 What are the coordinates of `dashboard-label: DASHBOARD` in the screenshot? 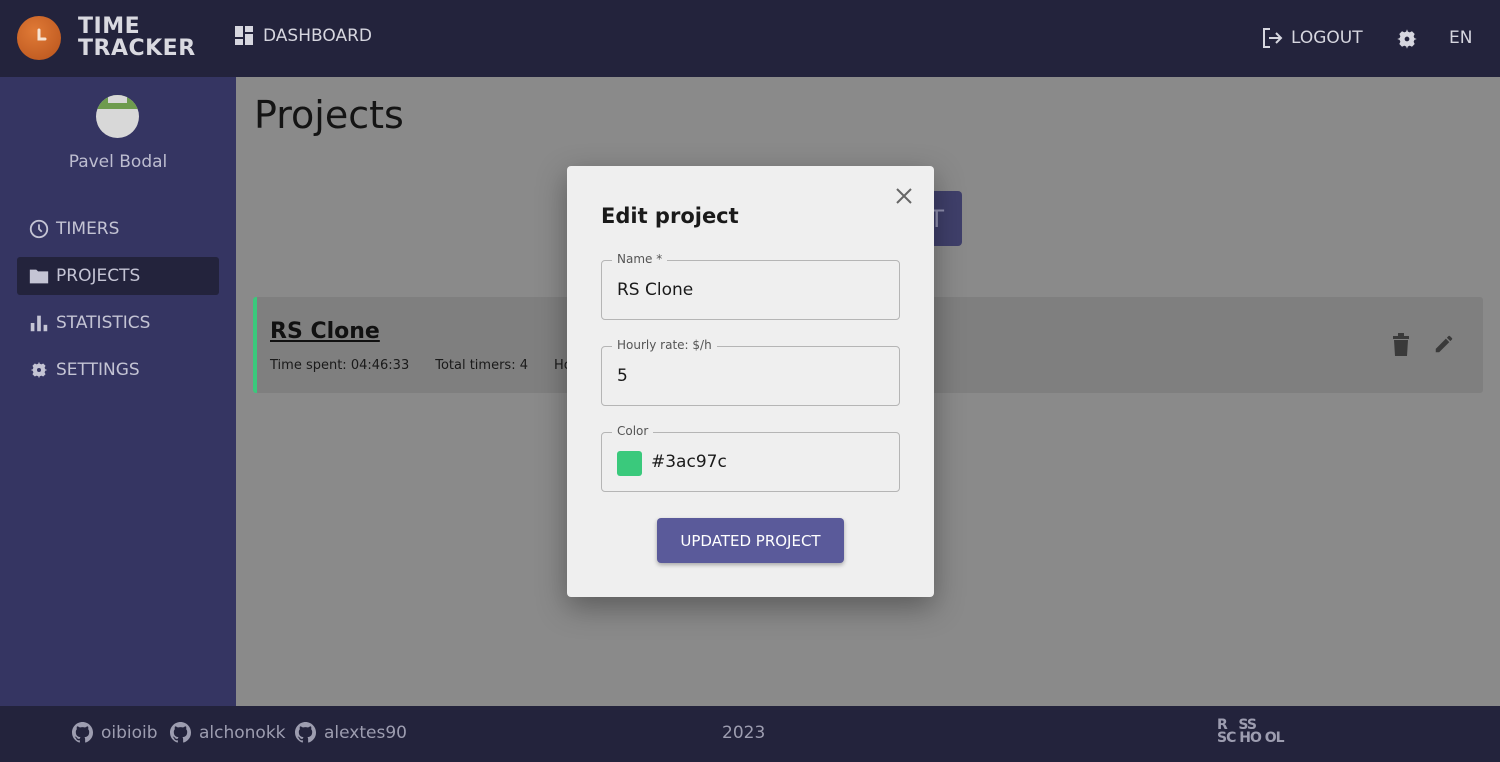 It's located at (317, 36).